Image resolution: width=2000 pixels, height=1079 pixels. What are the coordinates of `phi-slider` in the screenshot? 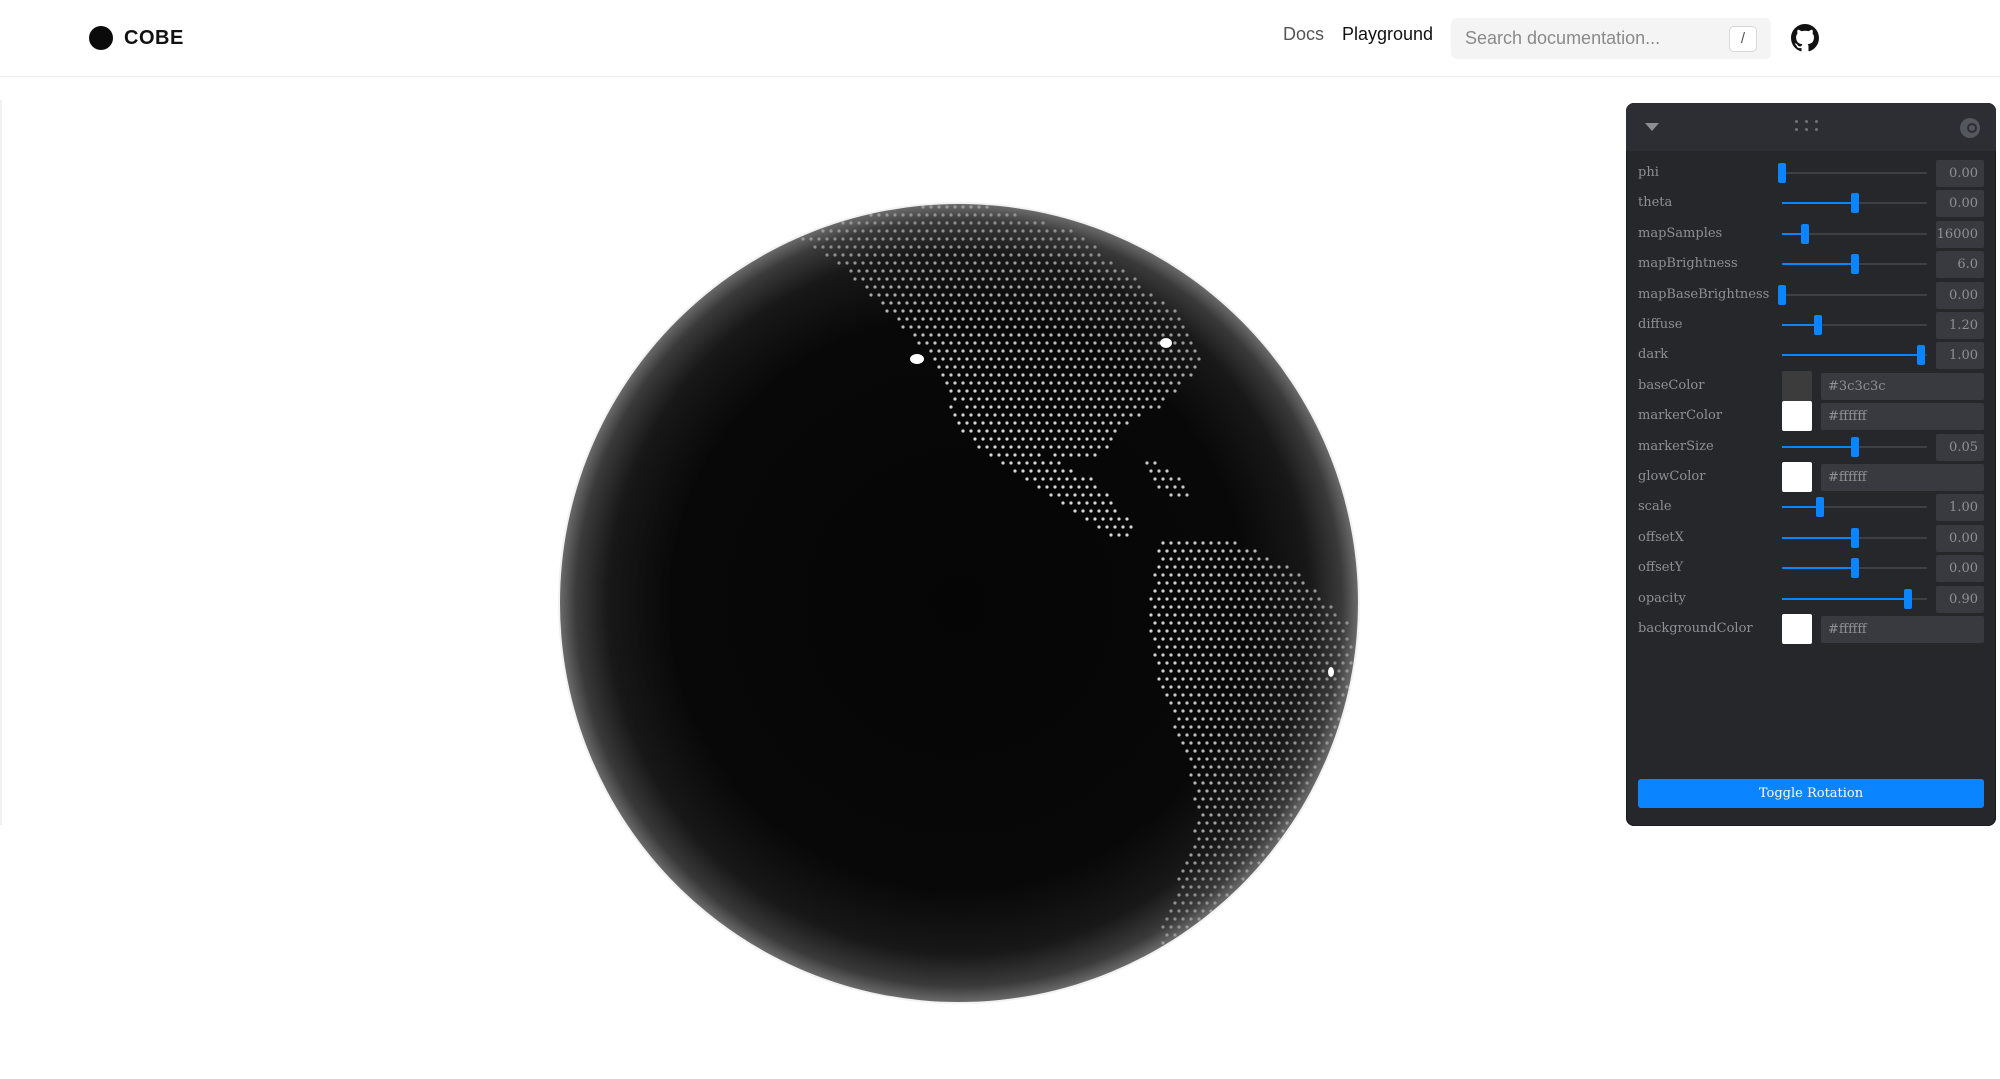 It's located at (1852, 173).